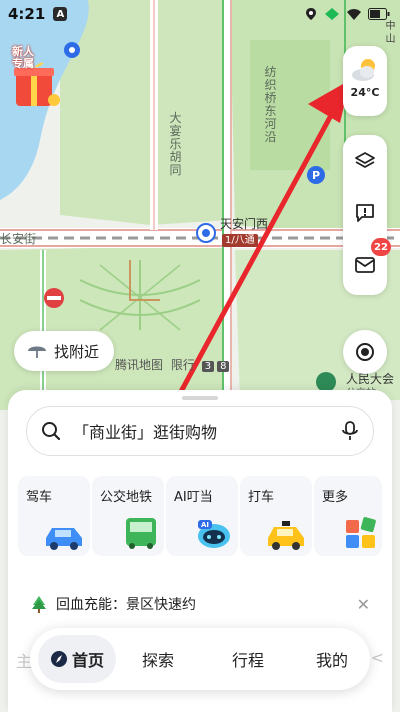  Describe the element at coordinates (332, 659) in the screenshot. I see `tab-profile: 我的` at that location.